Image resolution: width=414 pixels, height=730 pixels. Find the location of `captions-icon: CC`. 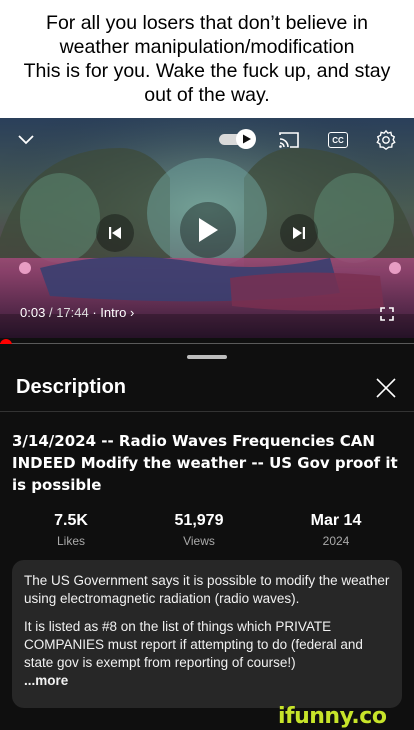

captions-icon: CC is located at coordinates (338, 140).